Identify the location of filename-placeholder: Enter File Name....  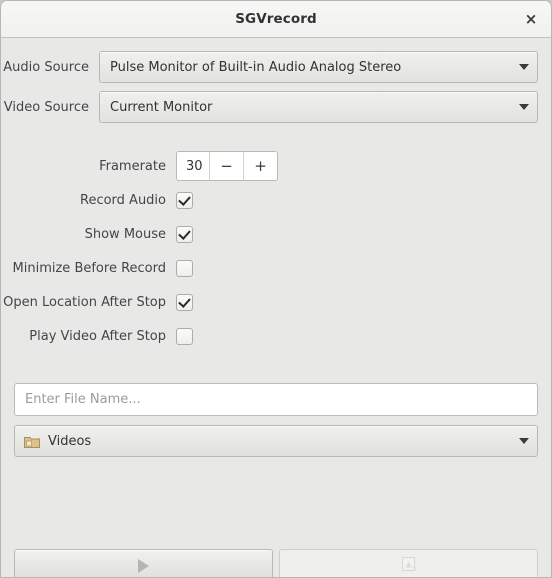
(83, 399).